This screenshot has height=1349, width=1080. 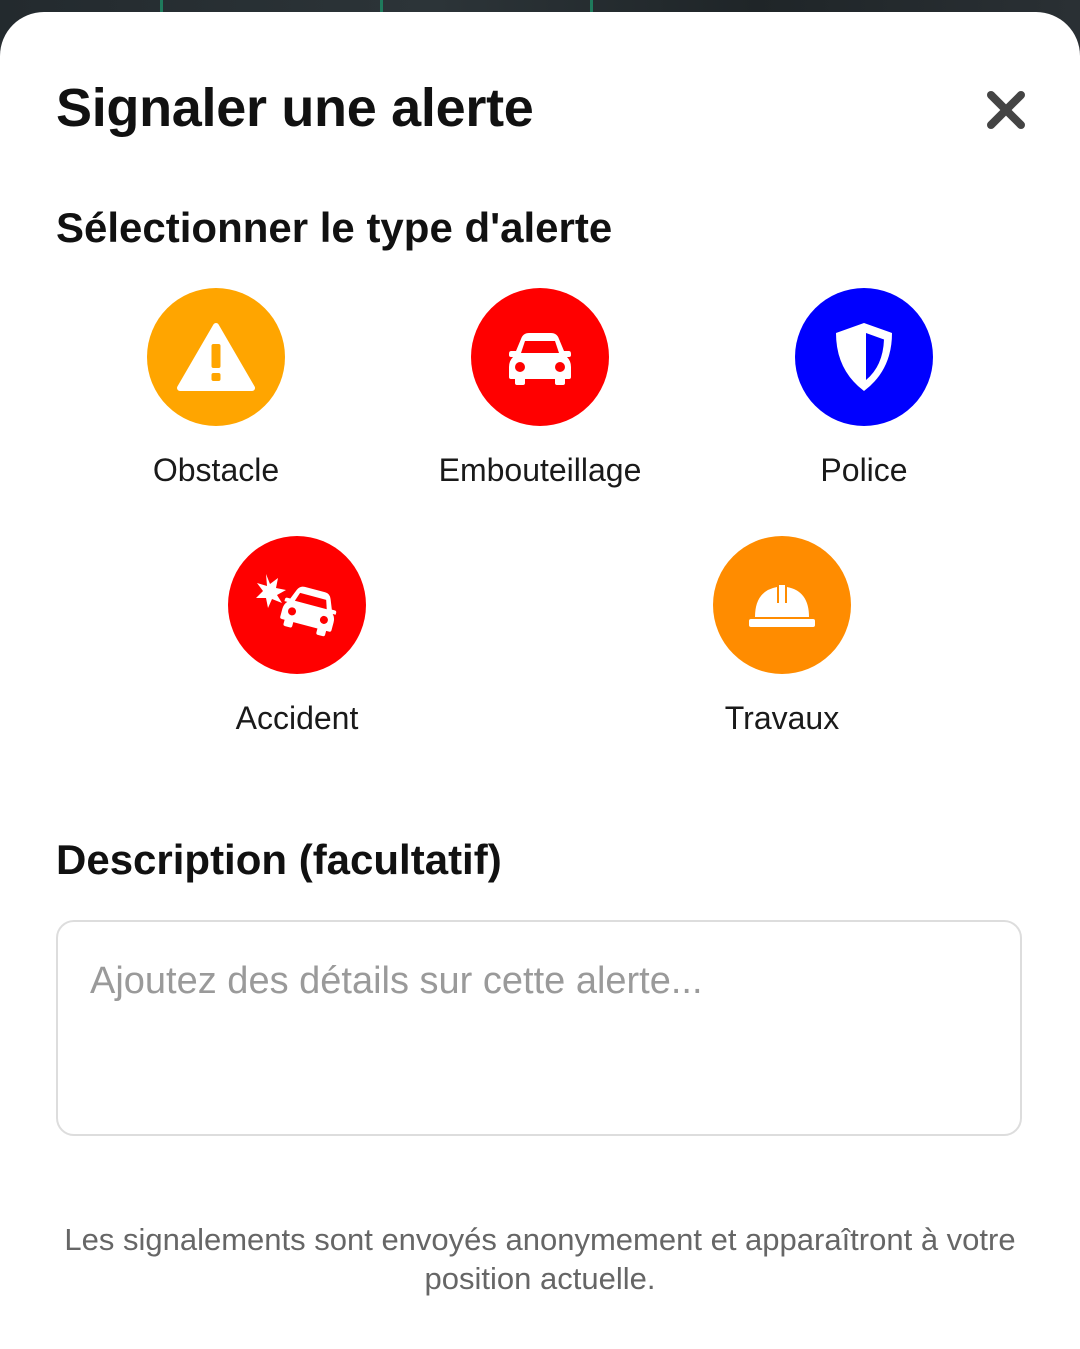 What do you see at coordinates (297, 718) in the screenshot?
I see `alert-option-label: Accident` at bounding box center [297, 718].